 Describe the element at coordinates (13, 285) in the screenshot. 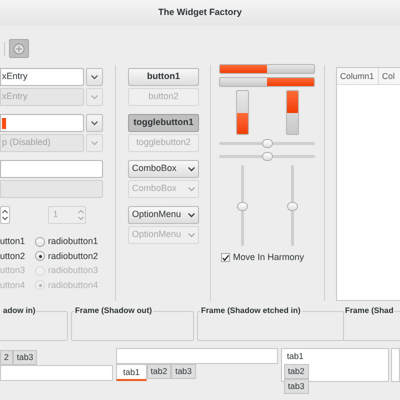

I see `checkbox-label: utton4` at that location.